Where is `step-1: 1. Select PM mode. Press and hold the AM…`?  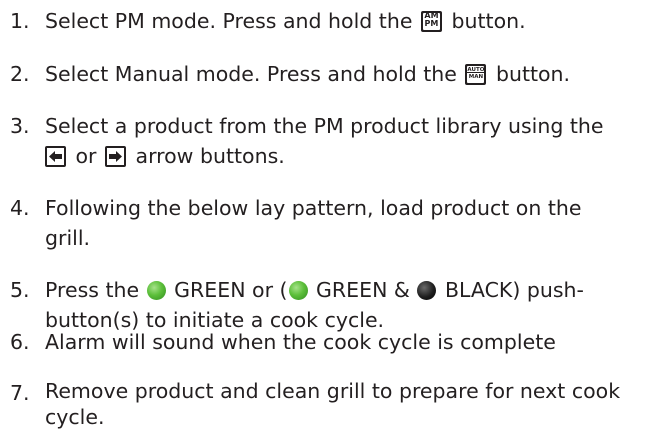
step-1: 1. Select PM mode. Press and hold the AM… is located at coordinates (330, 21).